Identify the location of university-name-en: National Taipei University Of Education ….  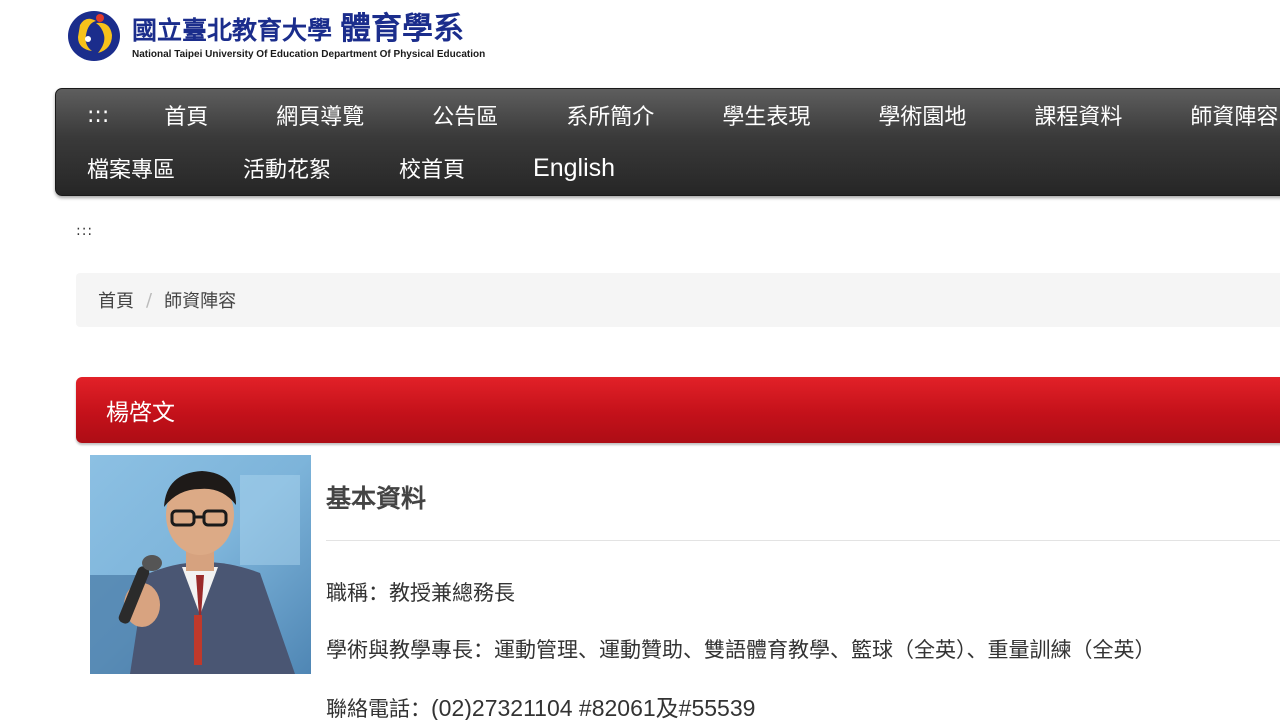
(309, 54).